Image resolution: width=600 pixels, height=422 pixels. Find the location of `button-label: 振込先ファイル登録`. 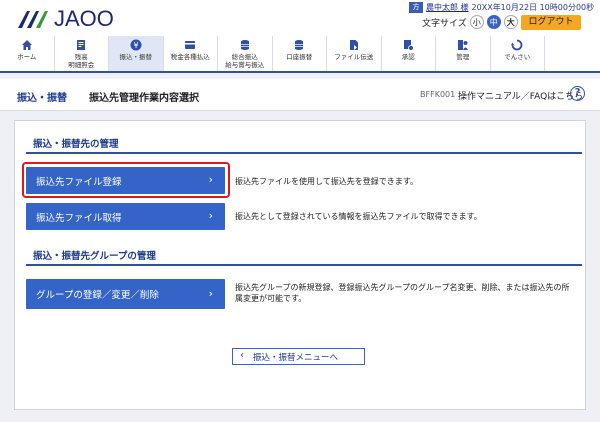

button-label: 振込先ファイル登録 is located at coordinates (79, 182).